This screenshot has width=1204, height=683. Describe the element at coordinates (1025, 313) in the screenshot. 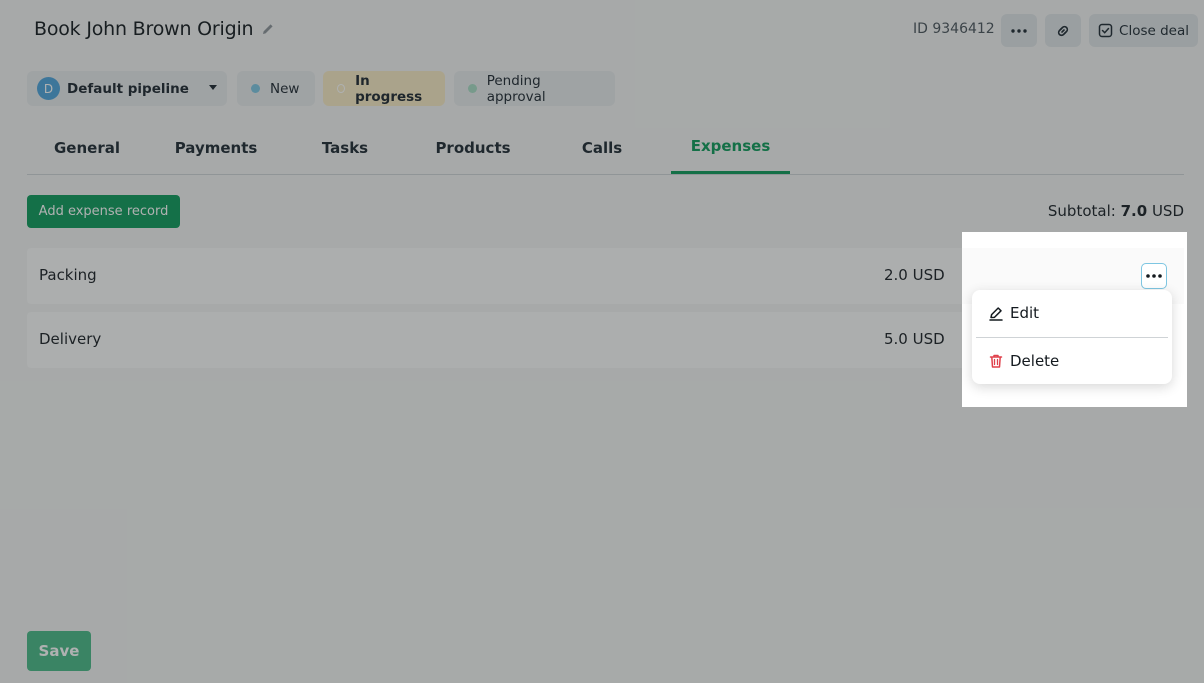

I see `menu-item-edit-label: Edit` at that location.